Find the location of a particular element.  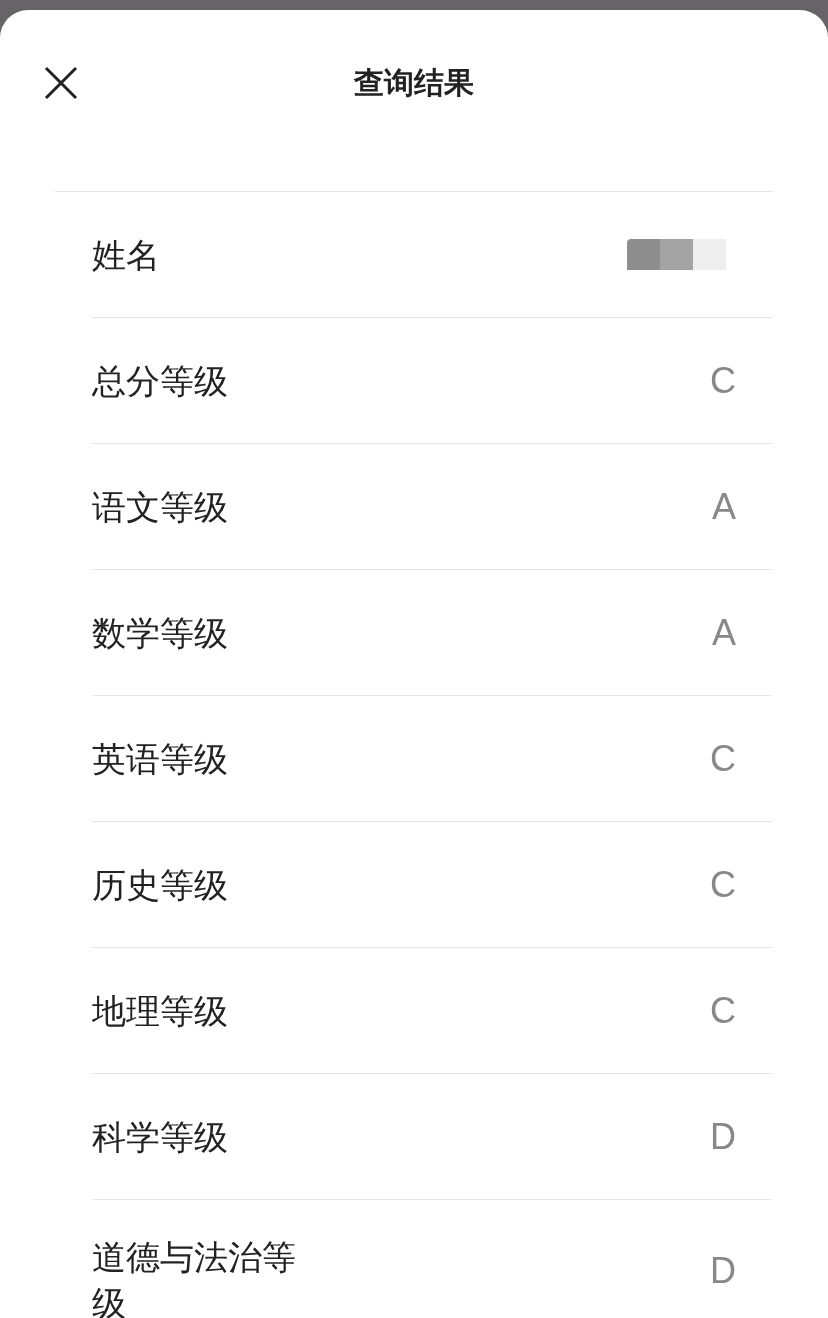

field-label: 数学等级 is located at coordinates (160, 633).